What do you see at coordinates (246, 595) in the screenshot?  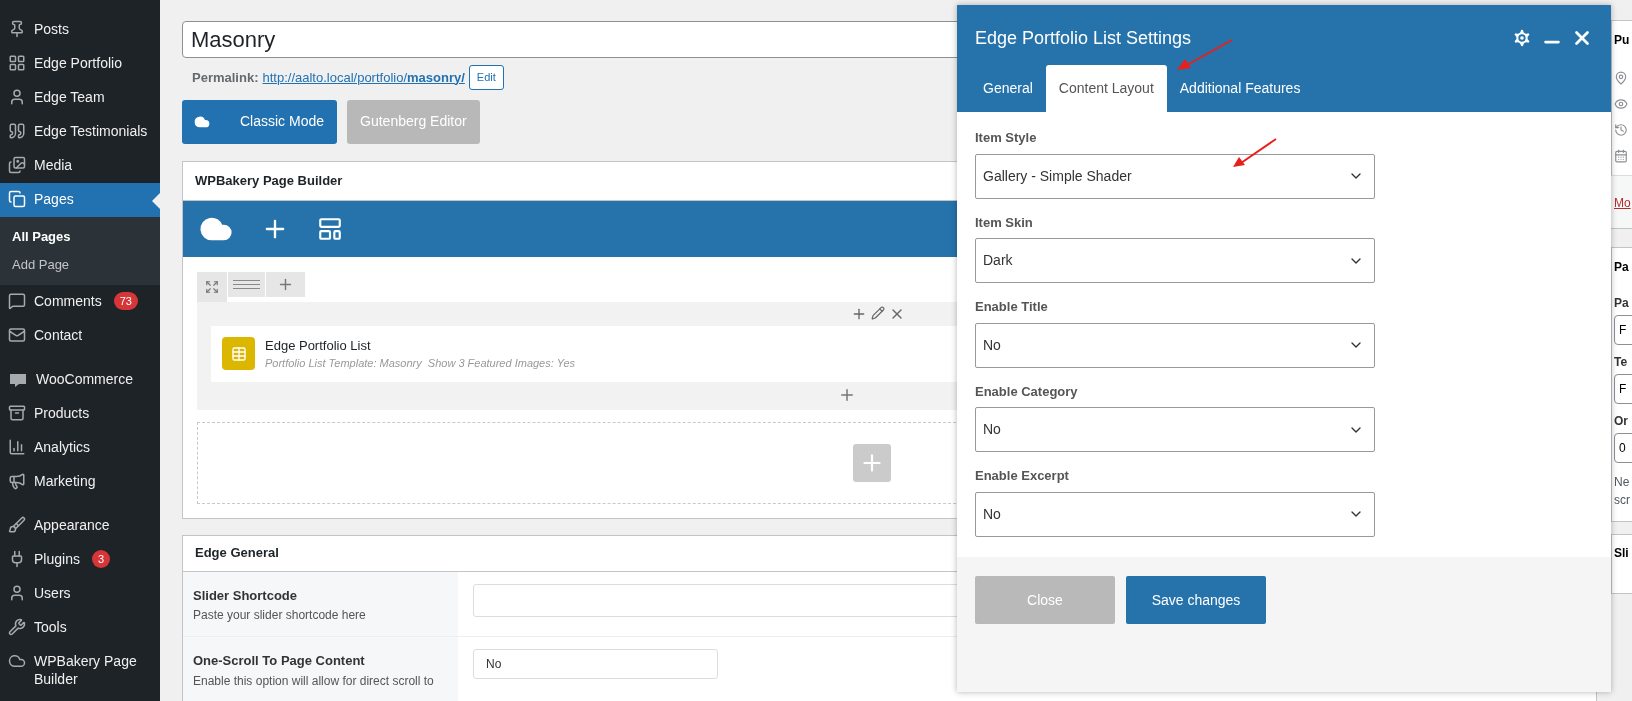 I see `field-label: Slider Shortcode` at bounding box center [246, 595].